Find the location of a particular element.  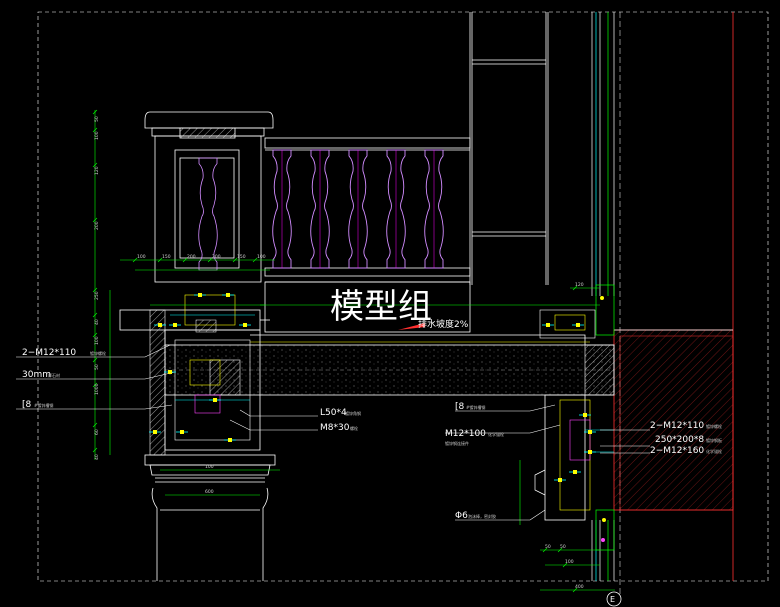

callout-far-bolt: 2−M12*110 is located at coordinates (677, 426).